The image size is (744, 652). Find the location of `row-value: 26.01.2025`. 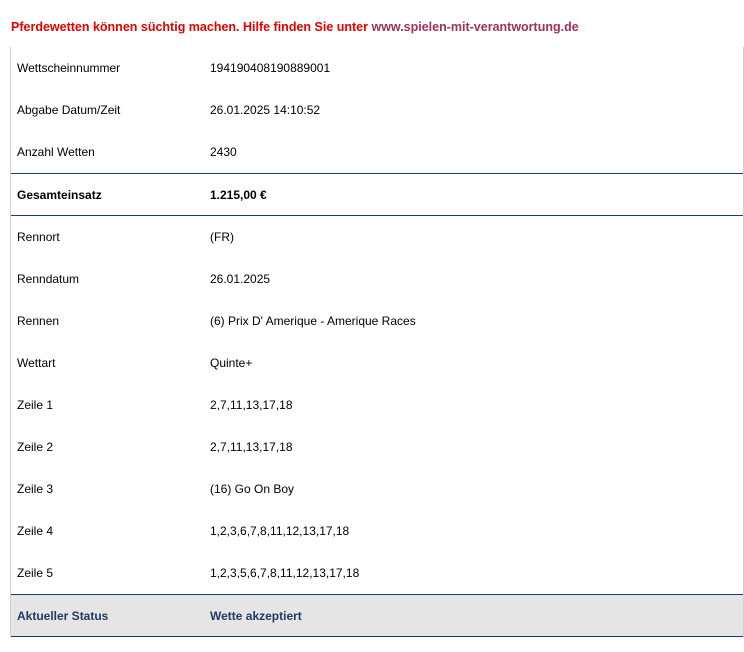

row-value: 26.01.2025 is located at coordinates (240, 279).